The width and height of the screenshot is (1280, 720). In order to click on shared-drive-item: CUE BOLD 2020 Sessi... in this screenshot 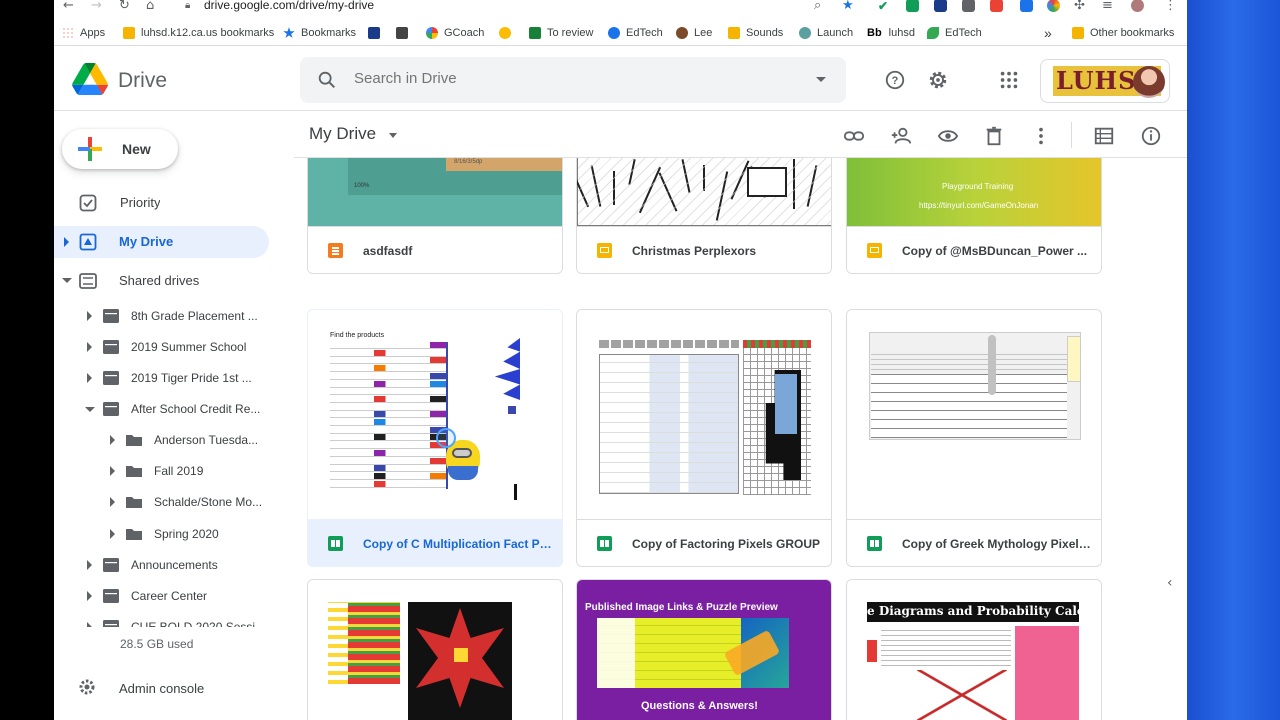, I will do `click(161, 621)`.